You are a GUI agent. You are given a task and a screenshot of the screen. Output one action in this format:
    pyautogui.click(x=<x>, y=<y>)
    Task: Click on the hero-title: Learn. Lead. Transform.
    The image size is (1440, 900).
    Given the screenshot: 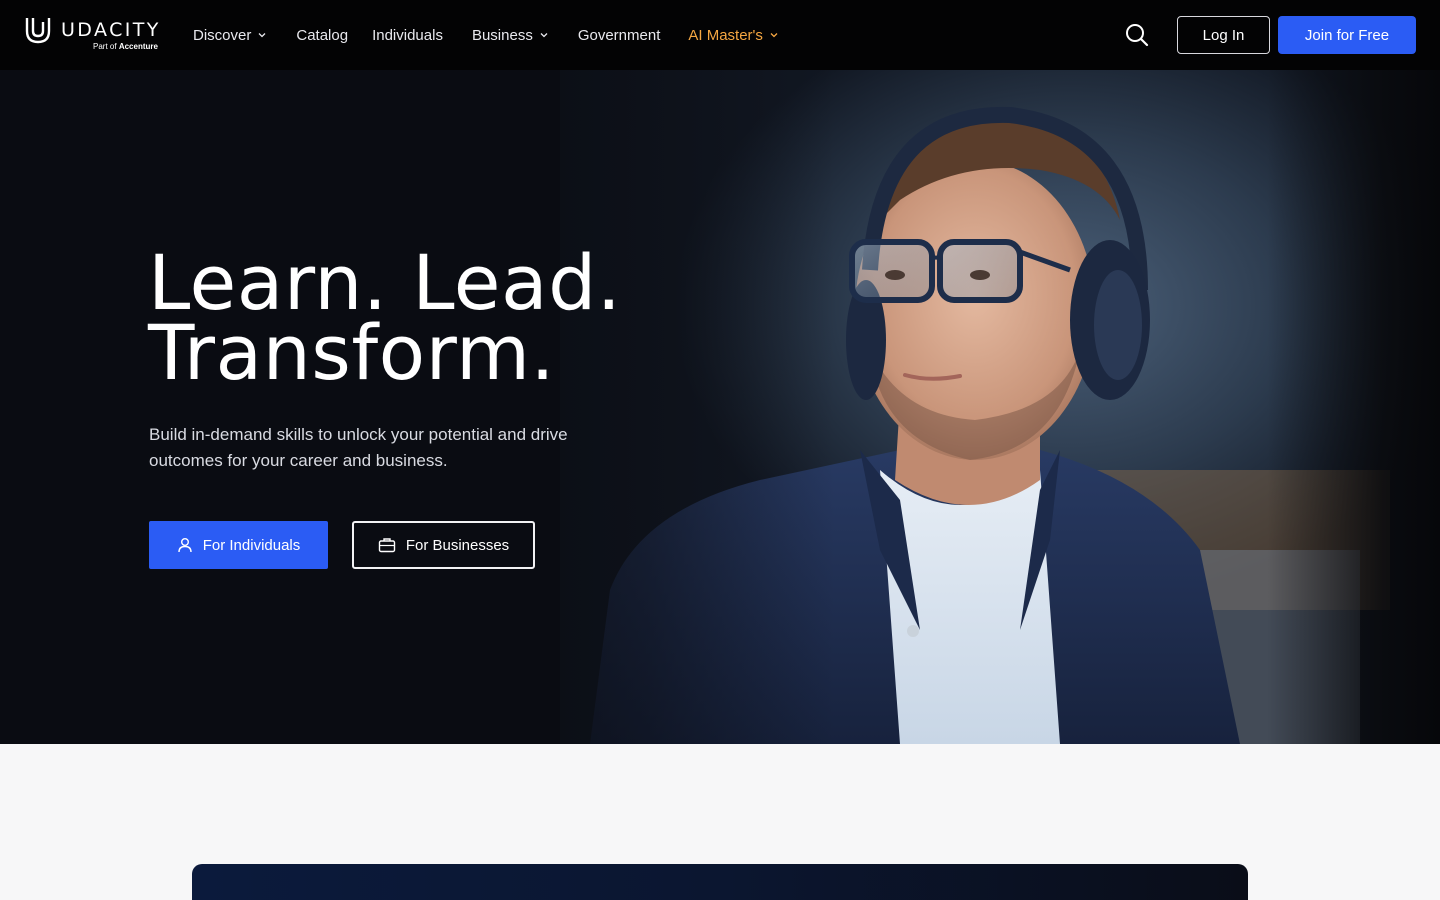 What is the action you would take?
    pyautogui.click(x=448, y=321)
    